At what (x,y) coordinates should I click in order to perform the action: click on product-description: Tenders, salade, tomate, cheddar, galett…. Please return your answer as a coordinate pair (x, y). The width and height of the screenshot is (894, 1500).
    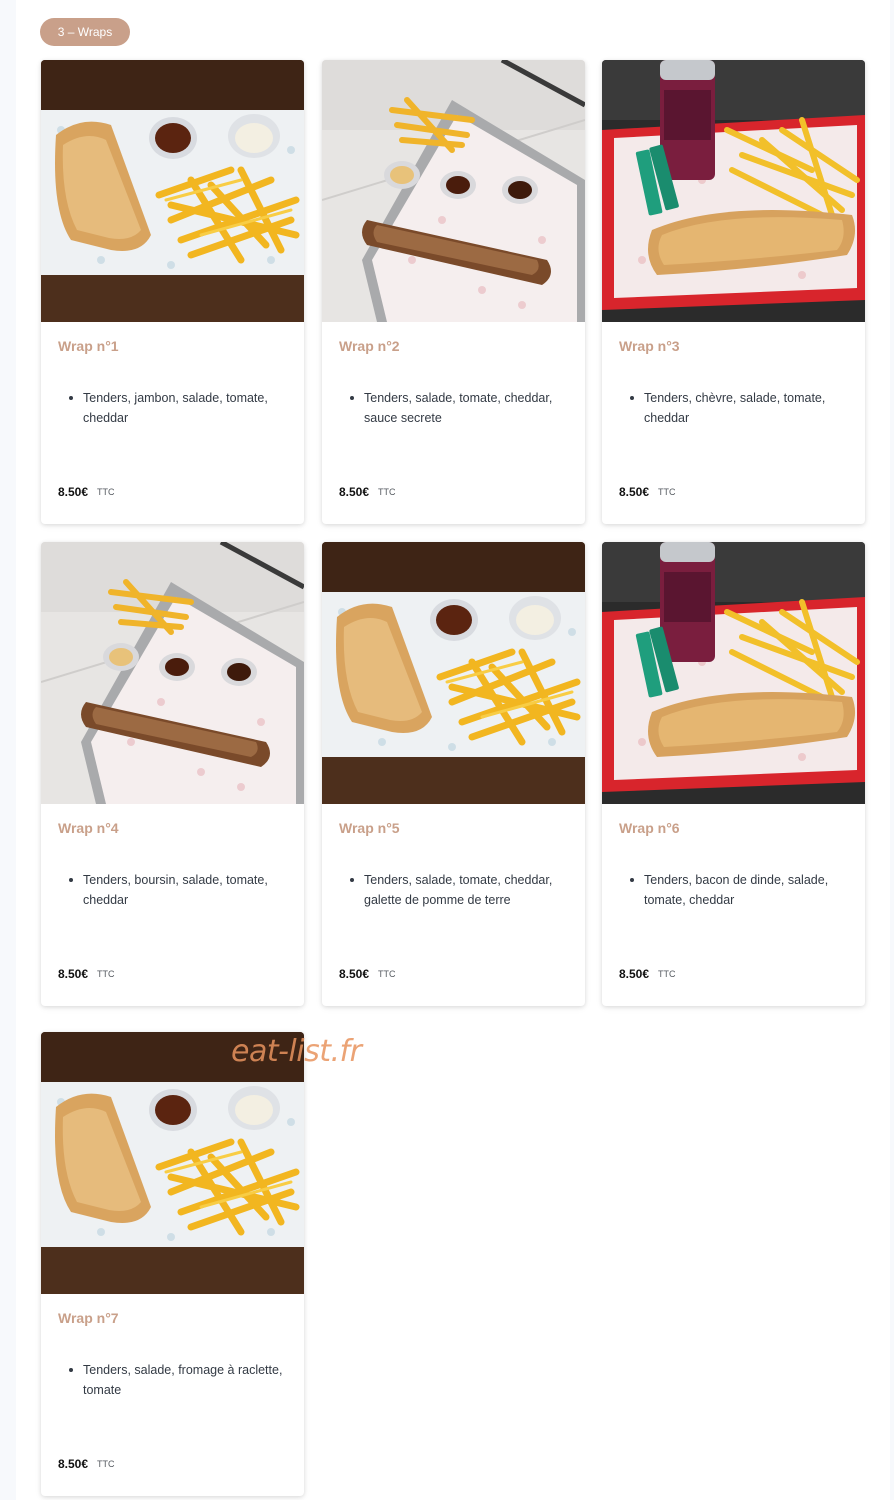
    Looking at the image, I should click on (459, 890).